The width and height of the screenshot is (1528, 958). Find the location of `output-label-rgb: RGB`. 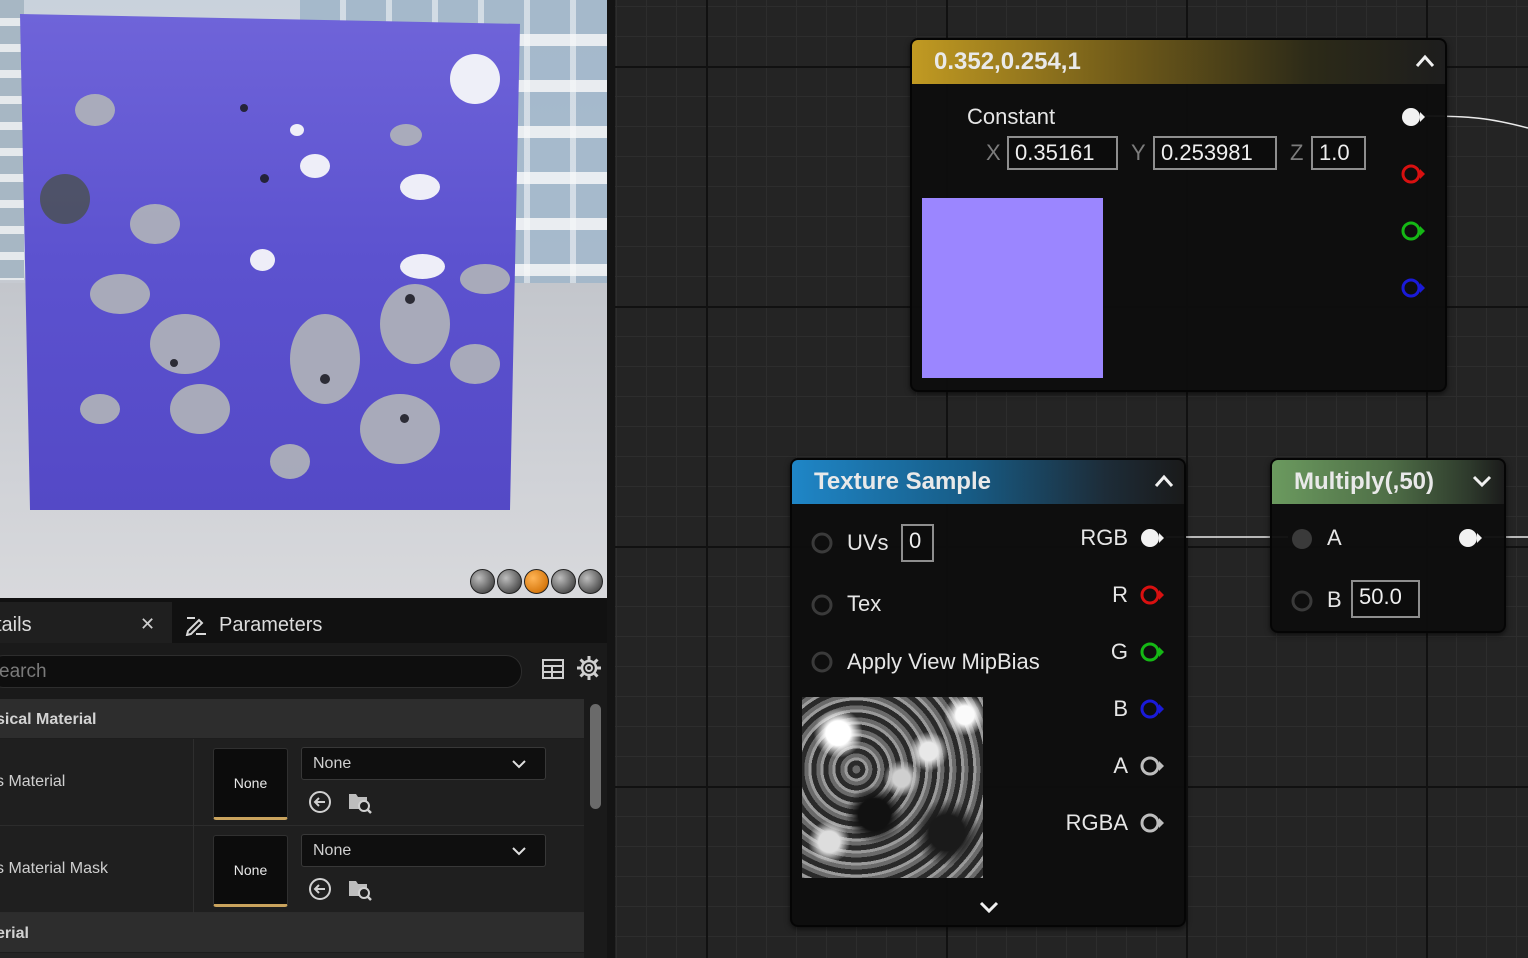

output-label-rgb: RGB is located at coordinates (1104, 537).